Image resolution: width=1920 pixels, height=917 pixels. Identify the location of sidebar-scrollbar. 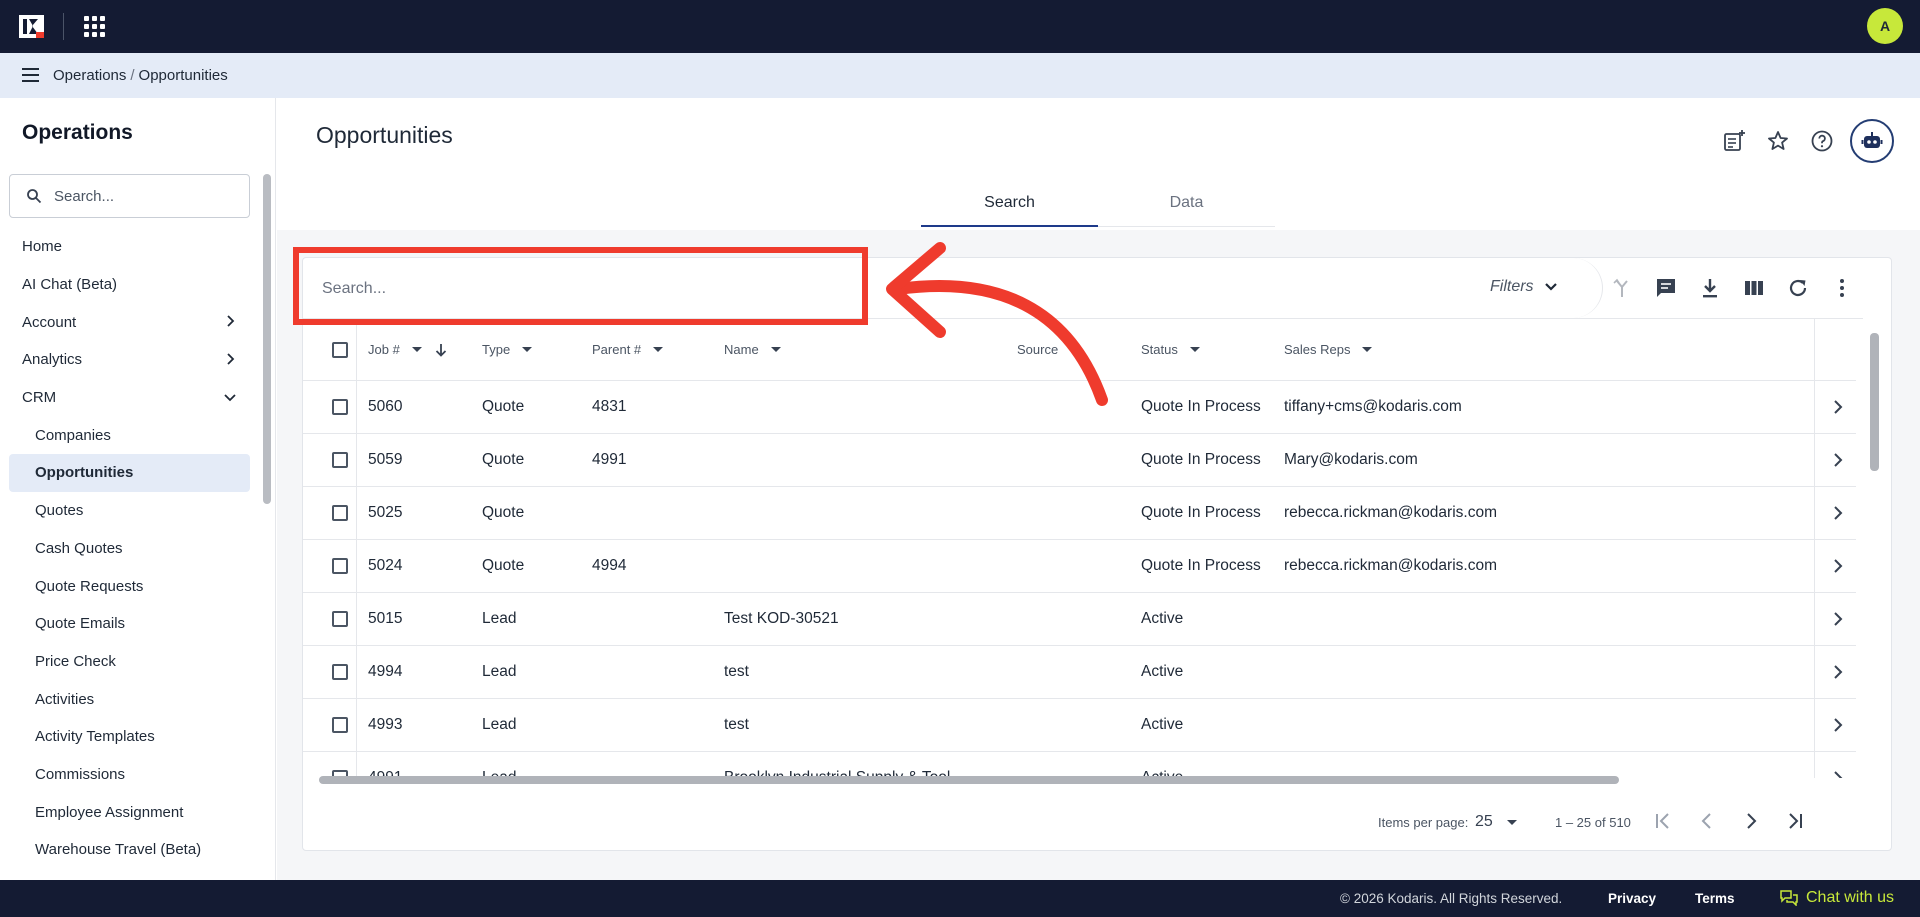
(267, 339).